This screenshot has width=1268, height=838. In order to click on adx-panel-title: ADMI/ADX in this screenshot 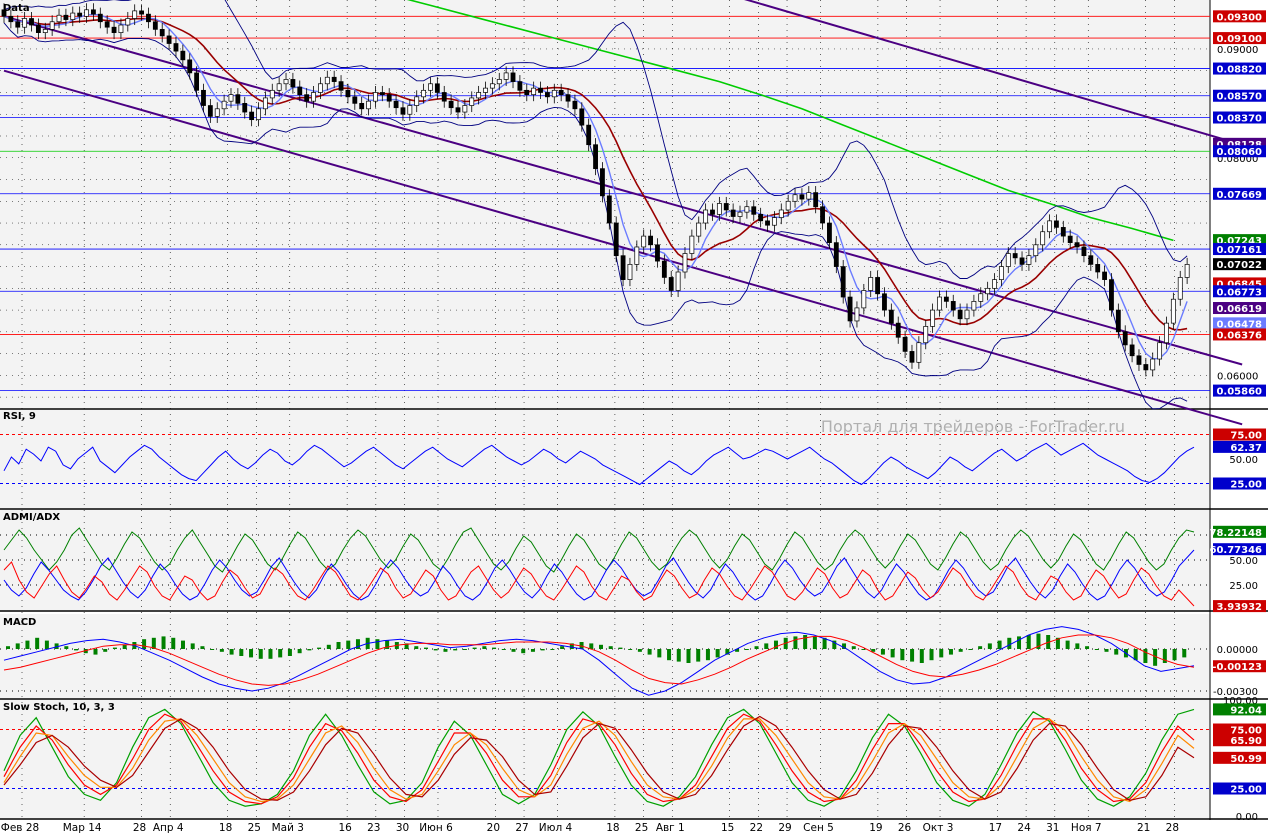, I will do `click(31, 517)`.